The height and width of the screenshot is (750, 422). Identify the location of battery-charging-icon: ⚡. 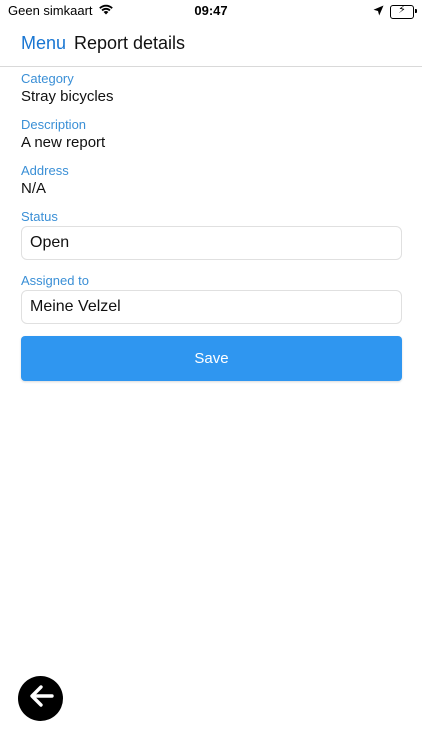
(403, 11).